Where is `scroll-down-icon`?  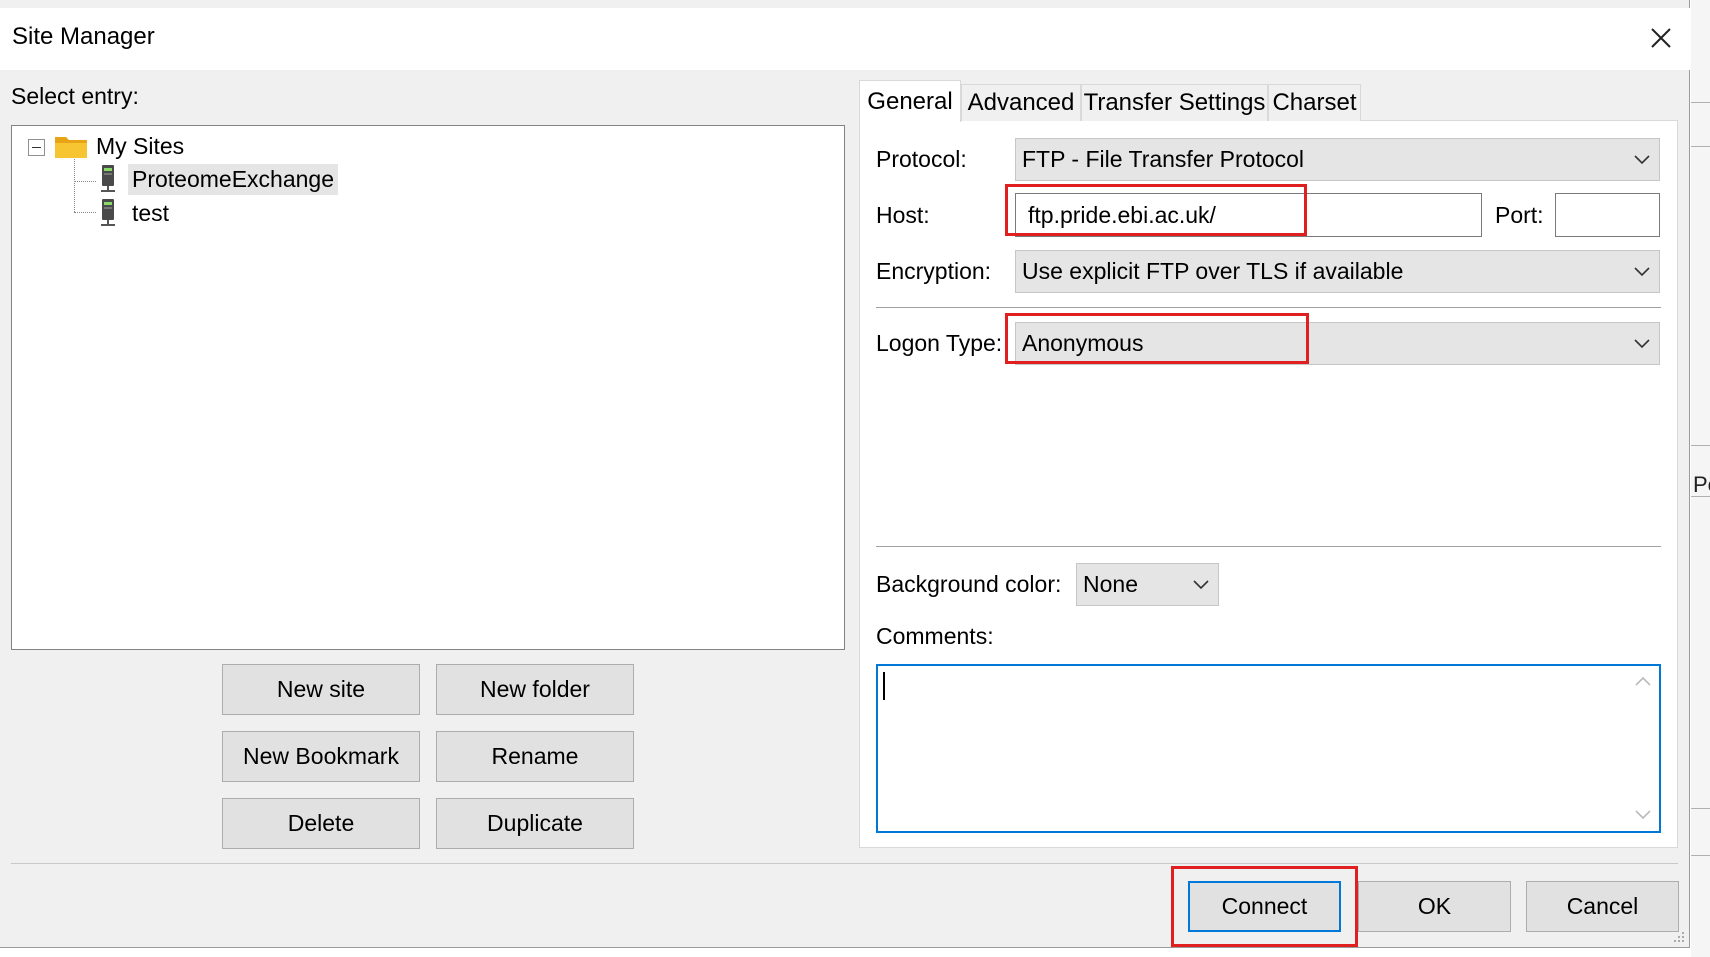 scroll-down-icon is located at coordinates (1643, 817).